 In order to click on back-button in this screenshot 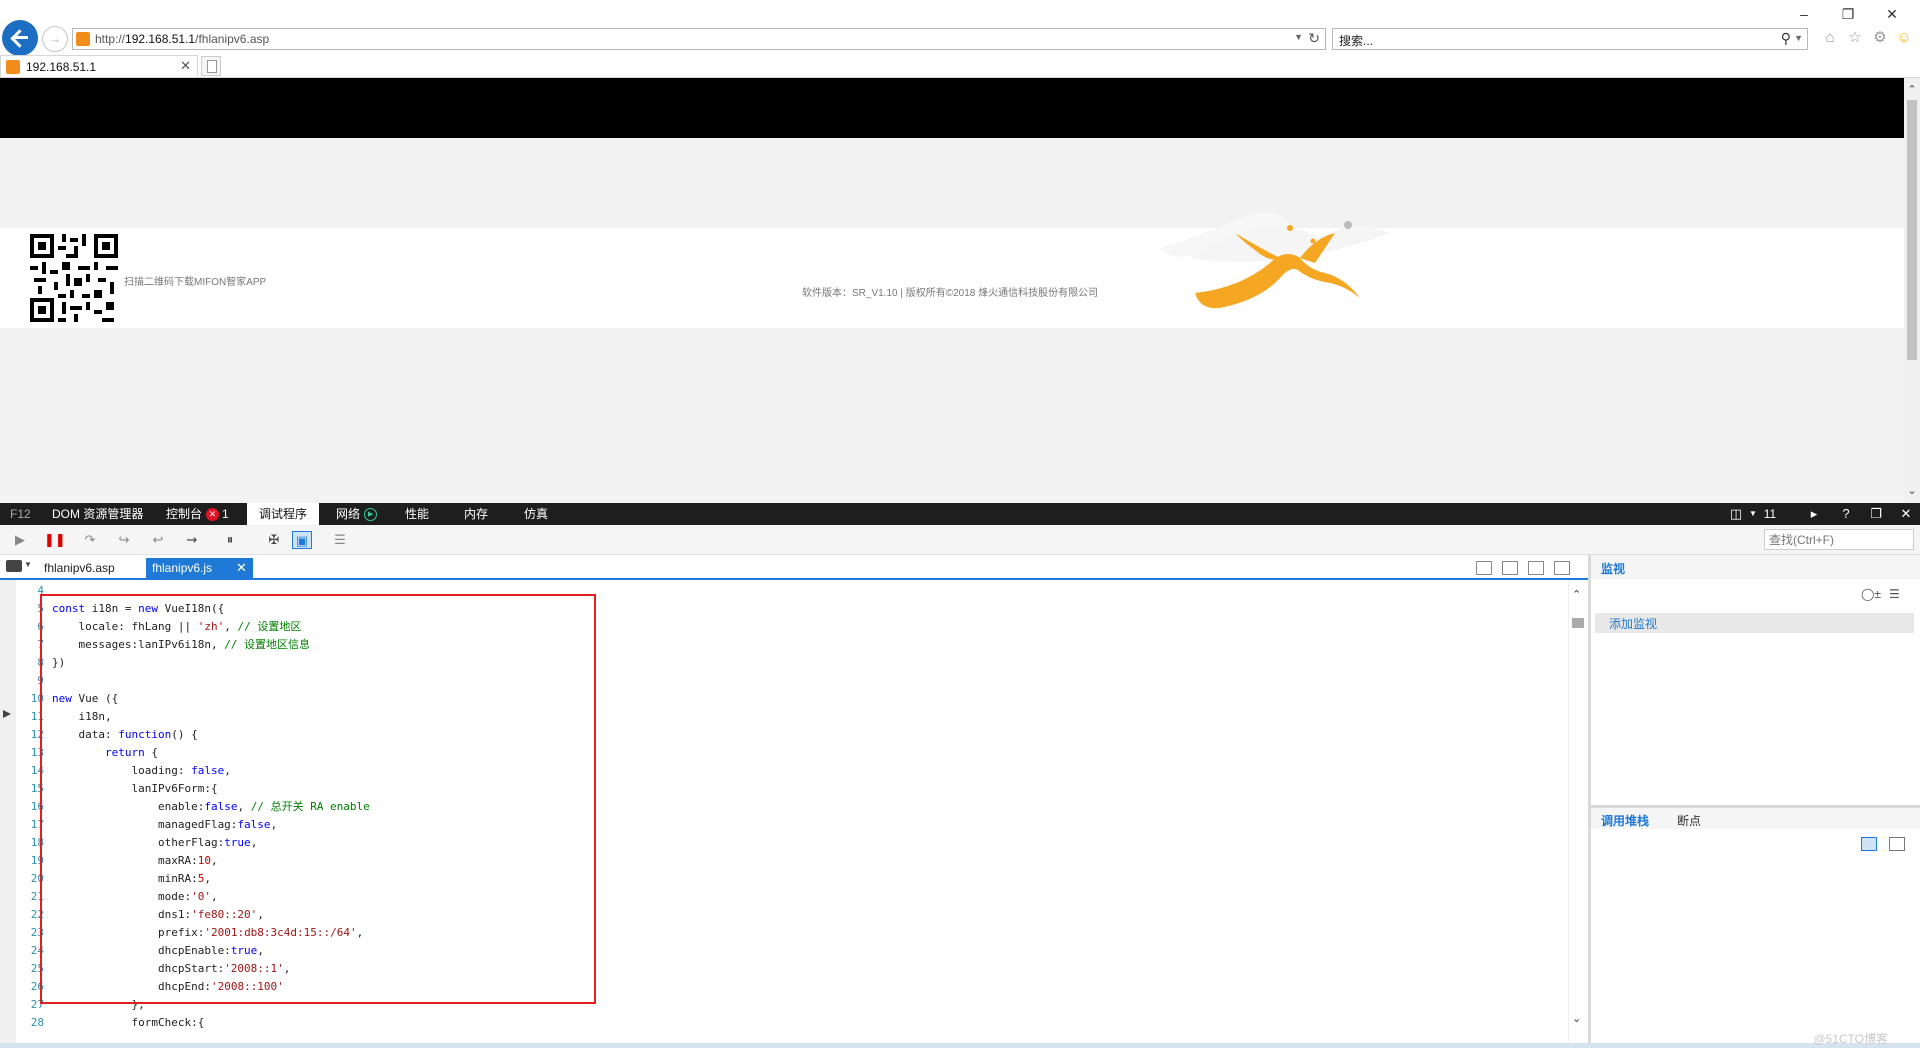, I will do `click(20, 38)`.